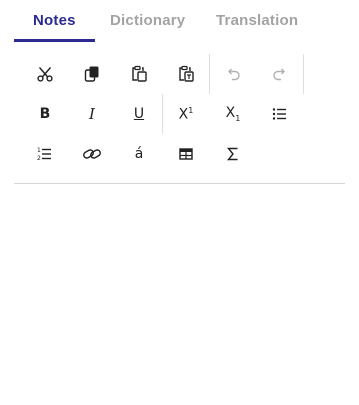 This screenshot has height=405, width=359. I want to click on redo-button, so click(280, 74).